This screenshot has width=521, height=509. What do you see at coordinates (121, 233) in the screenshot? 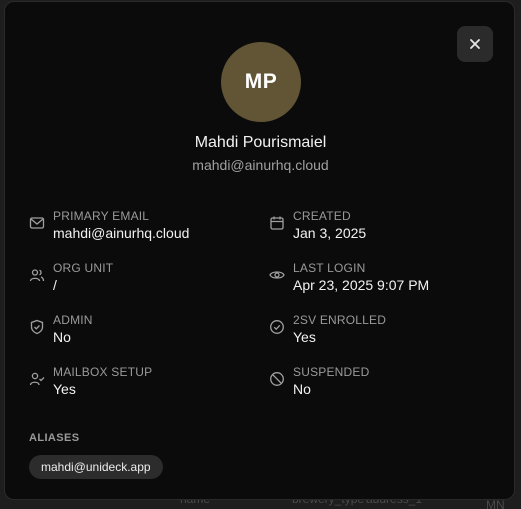
I see `primary-email-value: mahdi@ainurhq.cloud` at bounding box center [121, 233].